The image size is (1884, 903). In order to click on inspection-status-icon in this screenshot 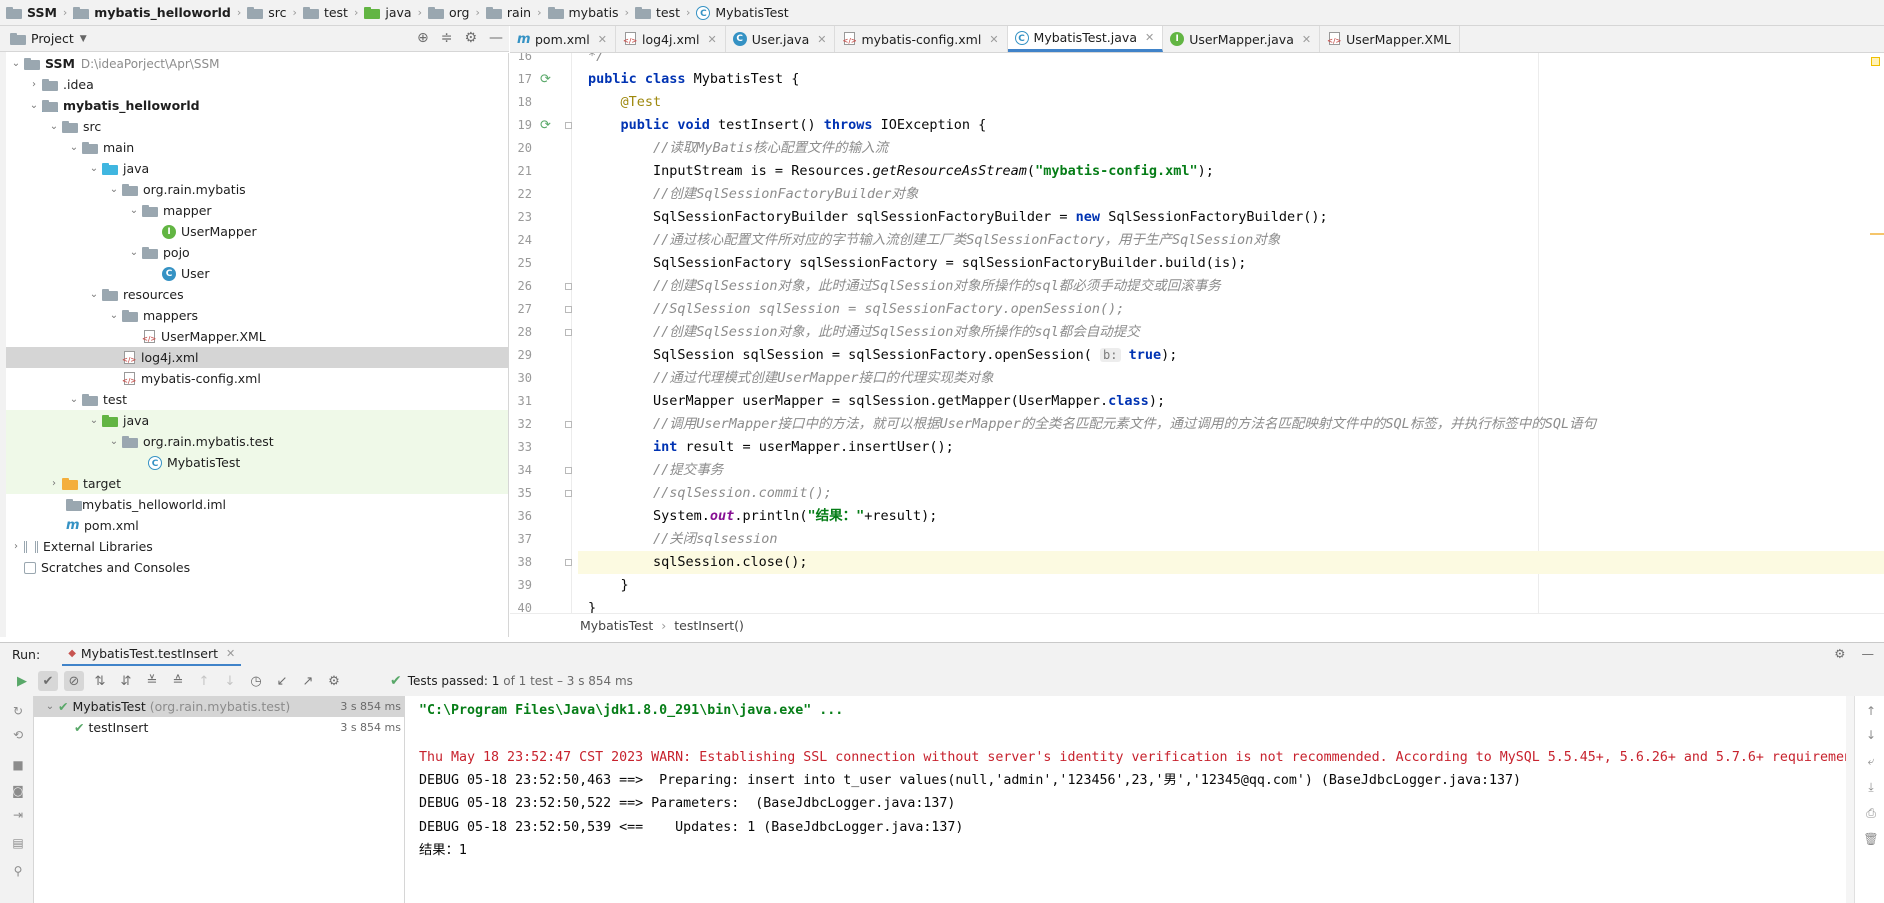, I will do `click(1875, 61)`.